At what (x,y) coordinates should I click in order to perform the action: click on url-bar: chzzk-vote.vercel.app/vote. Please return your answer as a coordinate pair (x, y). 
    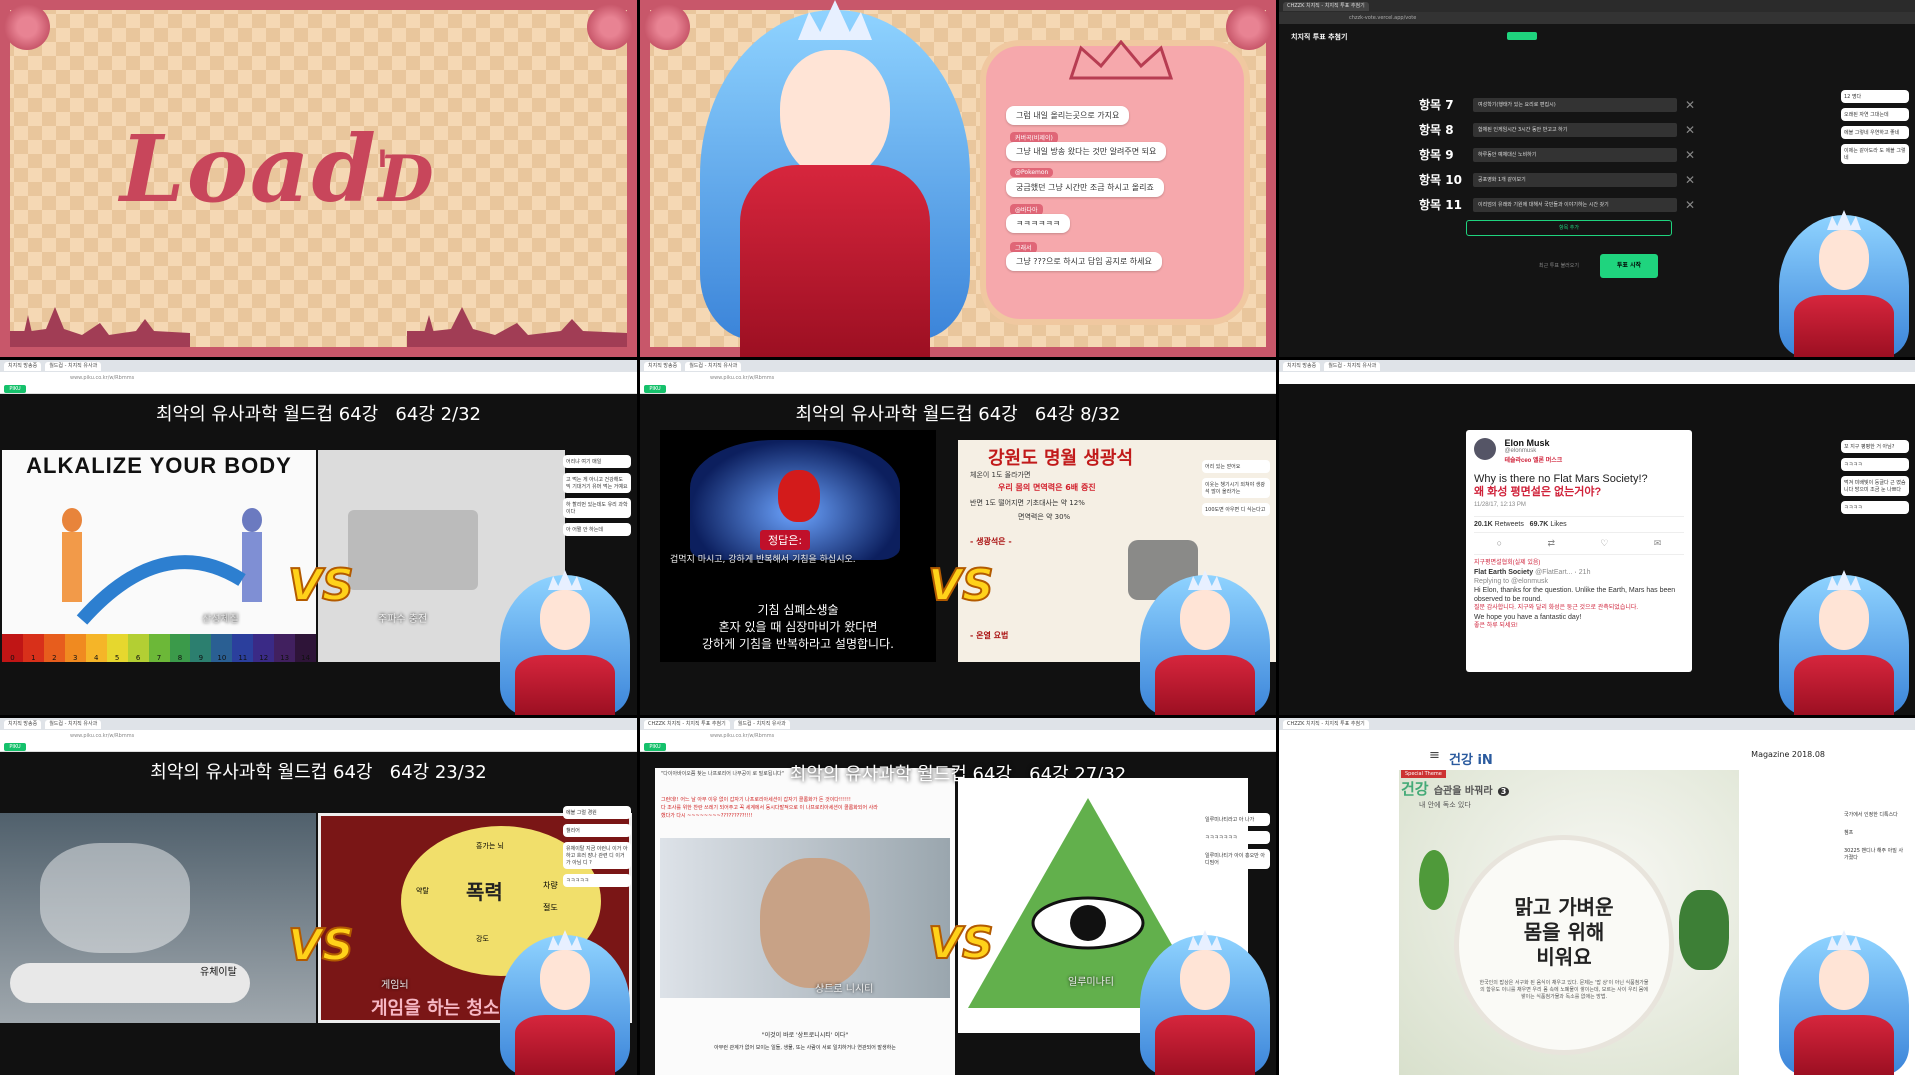
    Looking at the image, I should click on (1597, 18).